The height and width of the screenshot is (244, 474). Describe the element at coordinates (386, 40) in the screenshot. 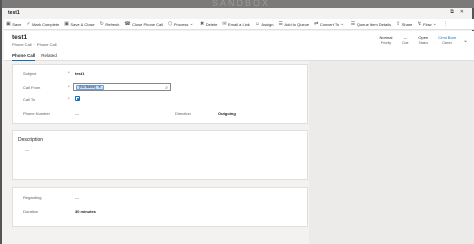

I see `header-field-priority: Normal Priority` at that location.